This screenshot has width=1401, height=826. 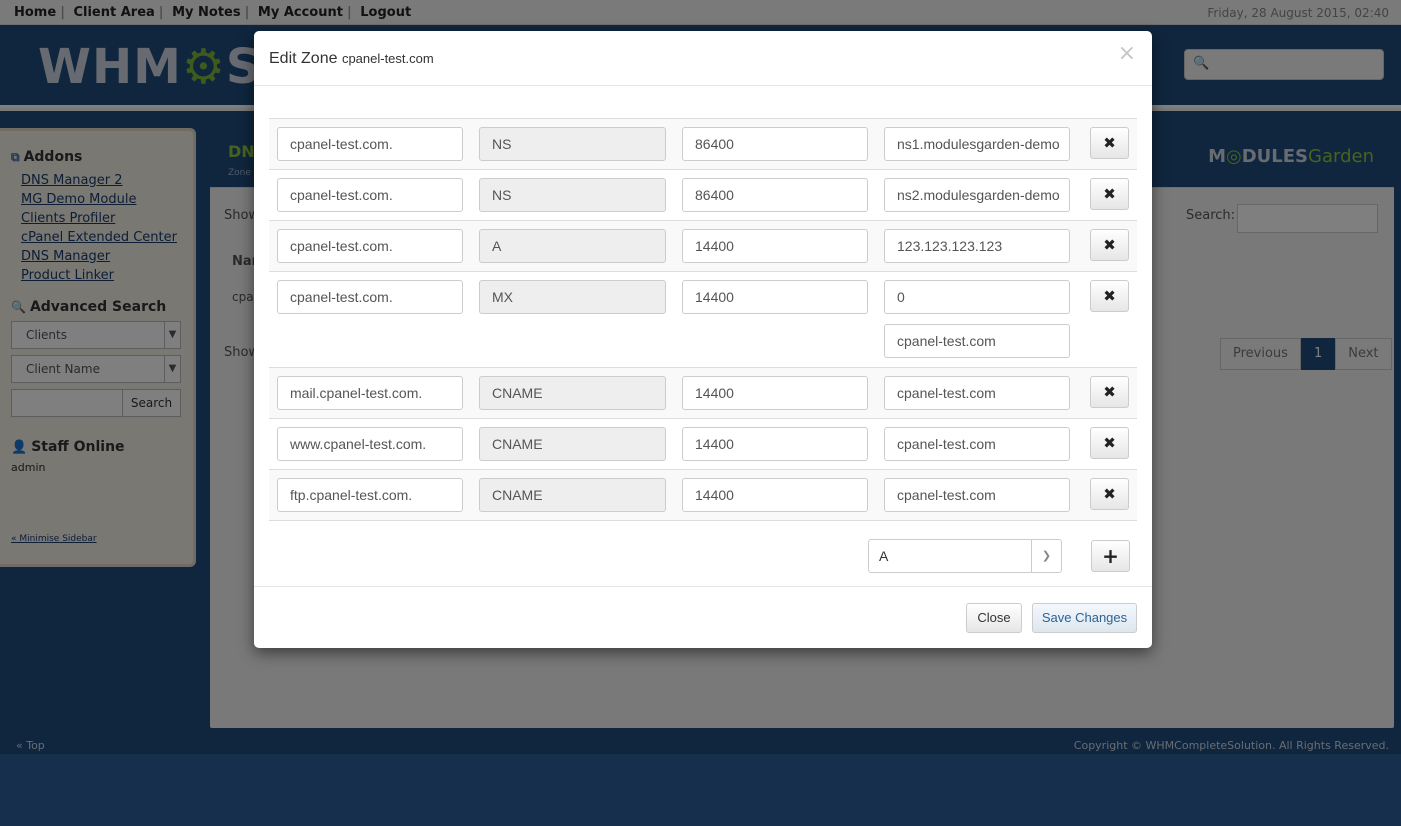 What do you see at coordinates (387, 58) in the screenshot?
I see `modal-subtitle: cpanel-test.com` at bounding box center [387, 58].